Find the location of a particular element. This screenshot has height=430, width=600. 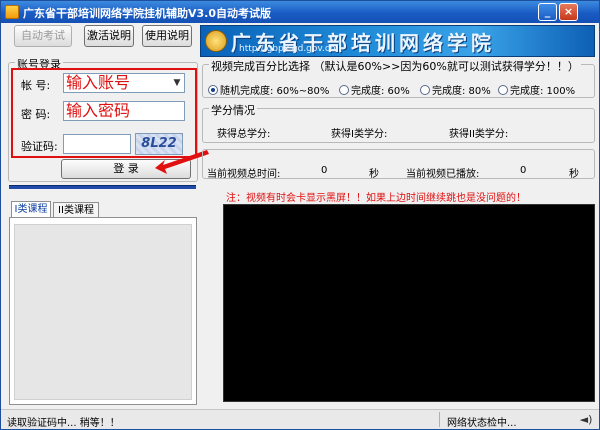

course-list is located at coordinates (103, 312).